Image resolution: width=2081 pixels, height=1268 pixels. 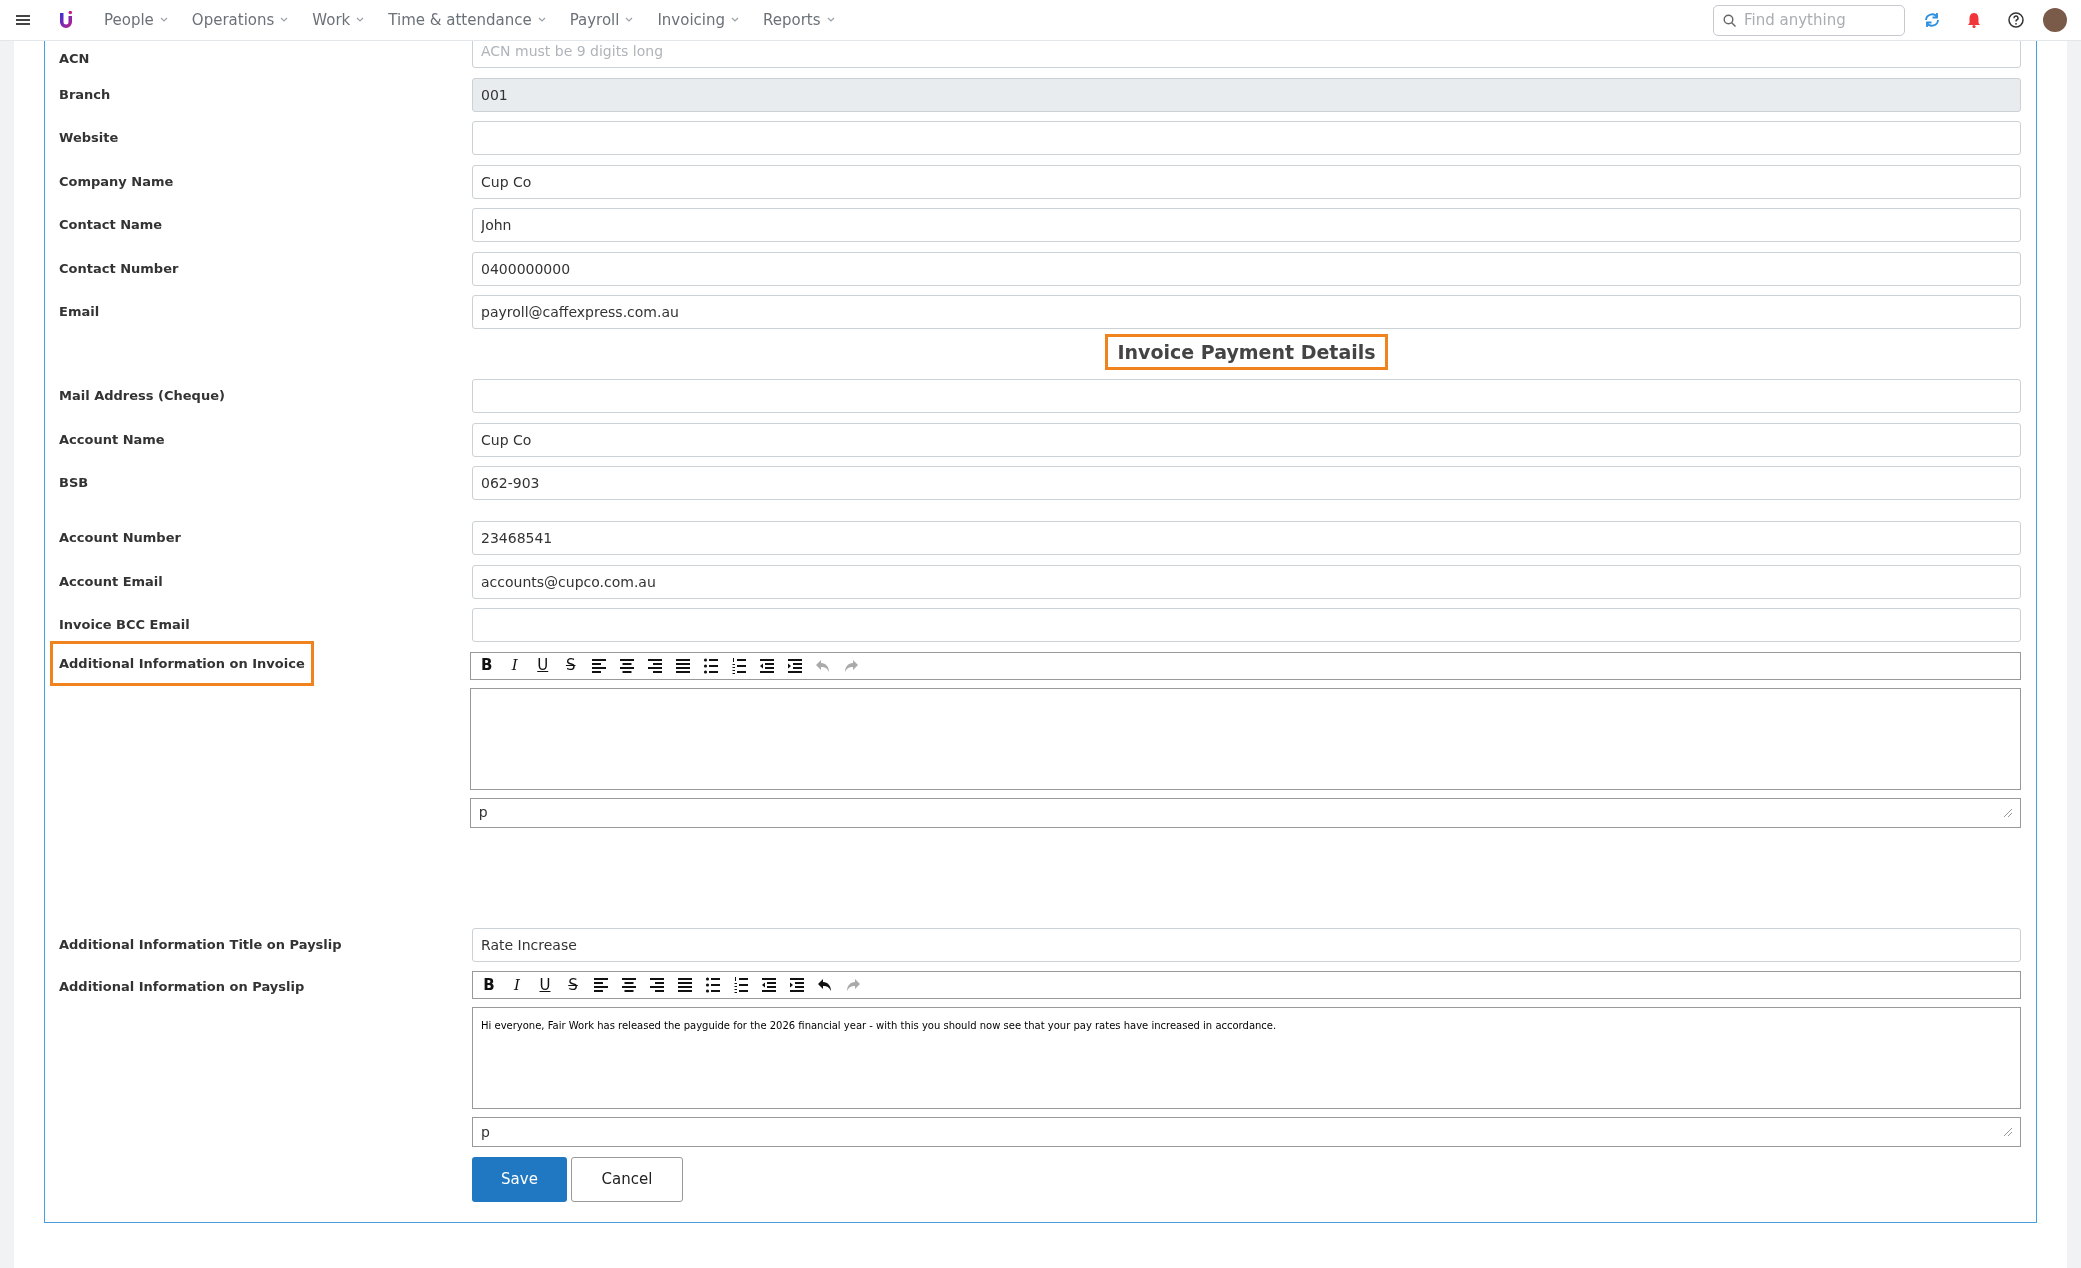 I want to click on align-right-button, so click(x=657, y=985).